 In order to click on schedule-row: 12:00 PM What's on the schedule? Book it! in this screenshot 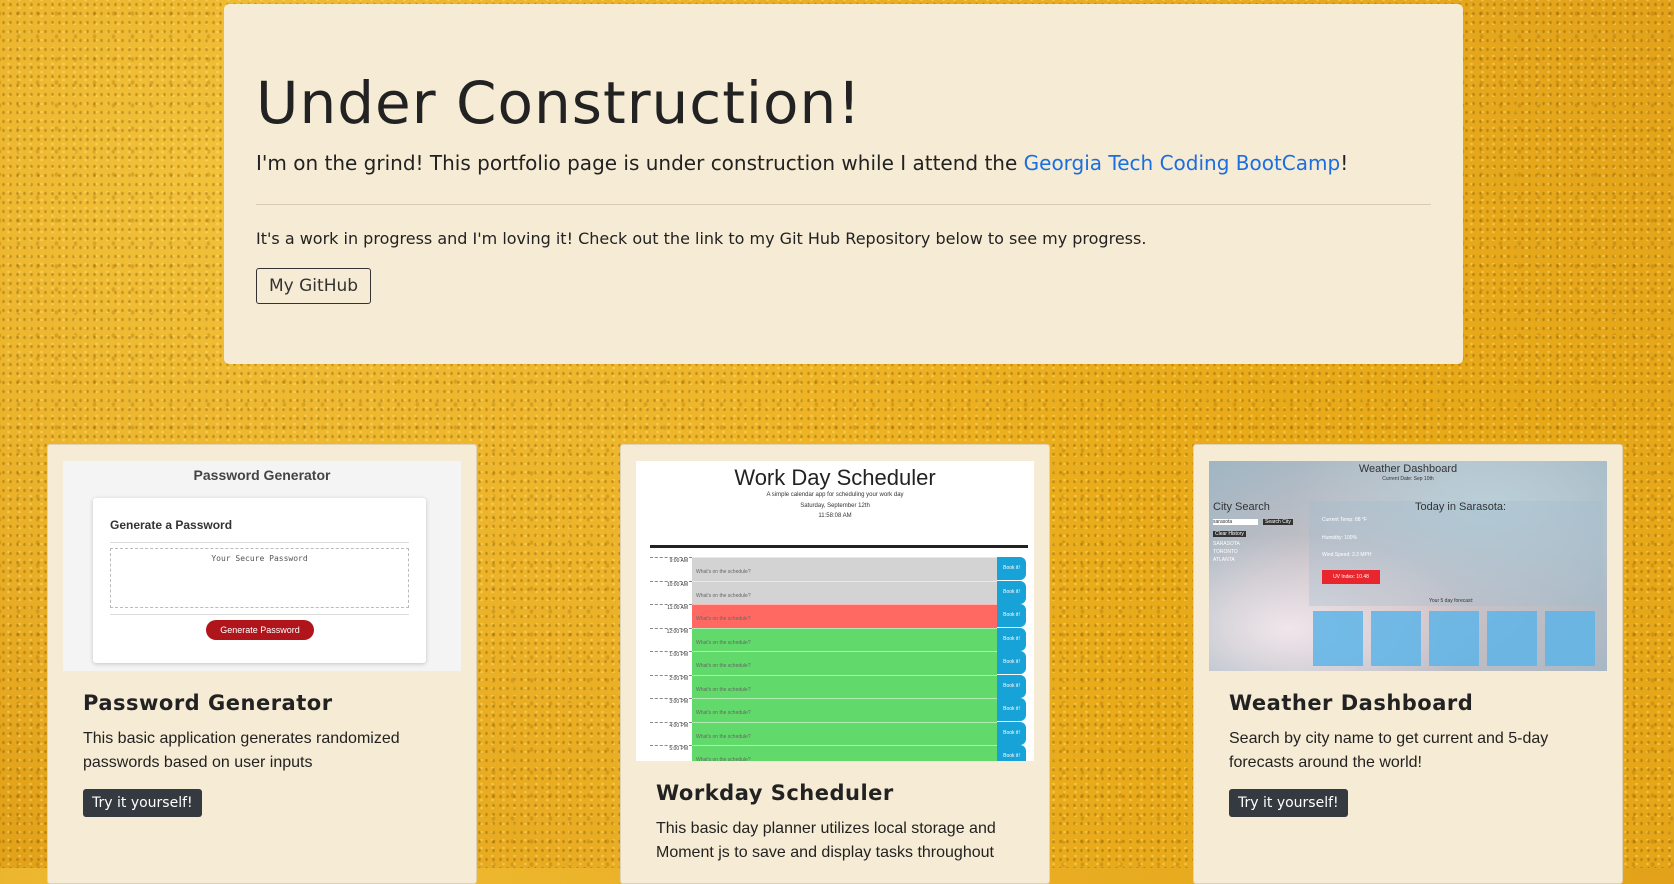, I will do `click(838, 639)`.